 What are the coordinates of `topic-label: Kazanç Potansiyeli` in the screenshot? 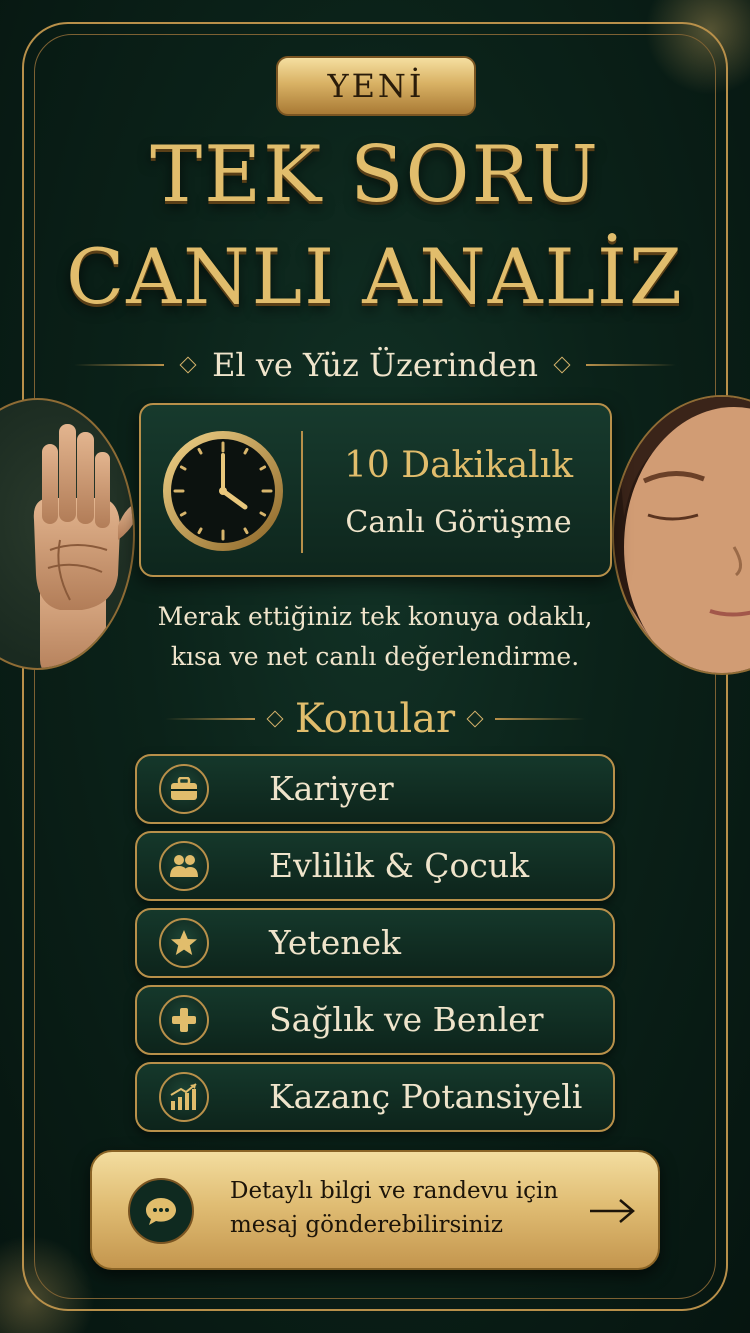 It's located at (426, 1096).